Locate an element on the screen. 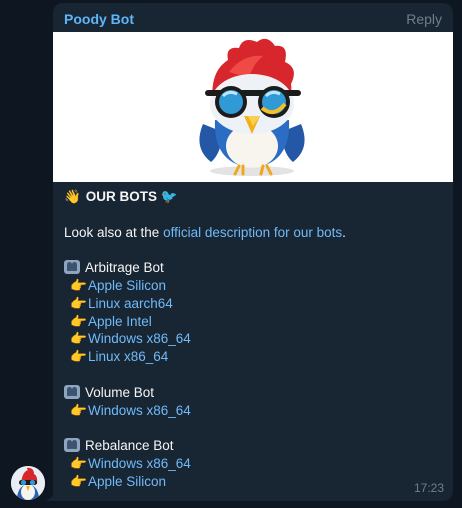 The height and width of the screenshot is (508, 462). section-title: Volume Bot is located at coordinates (120, 392).